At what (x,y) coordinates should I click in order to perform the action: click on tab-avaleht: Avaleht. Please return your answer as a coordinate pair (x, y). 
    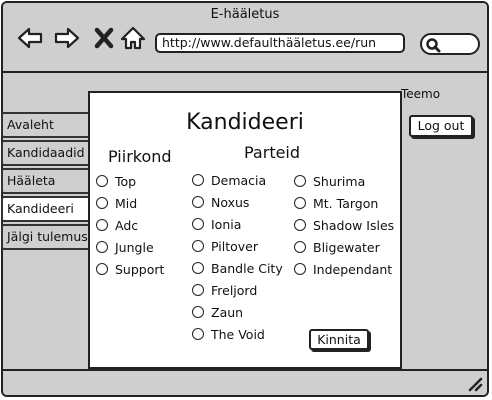
    Looking at the image, I should click on (47, 125).